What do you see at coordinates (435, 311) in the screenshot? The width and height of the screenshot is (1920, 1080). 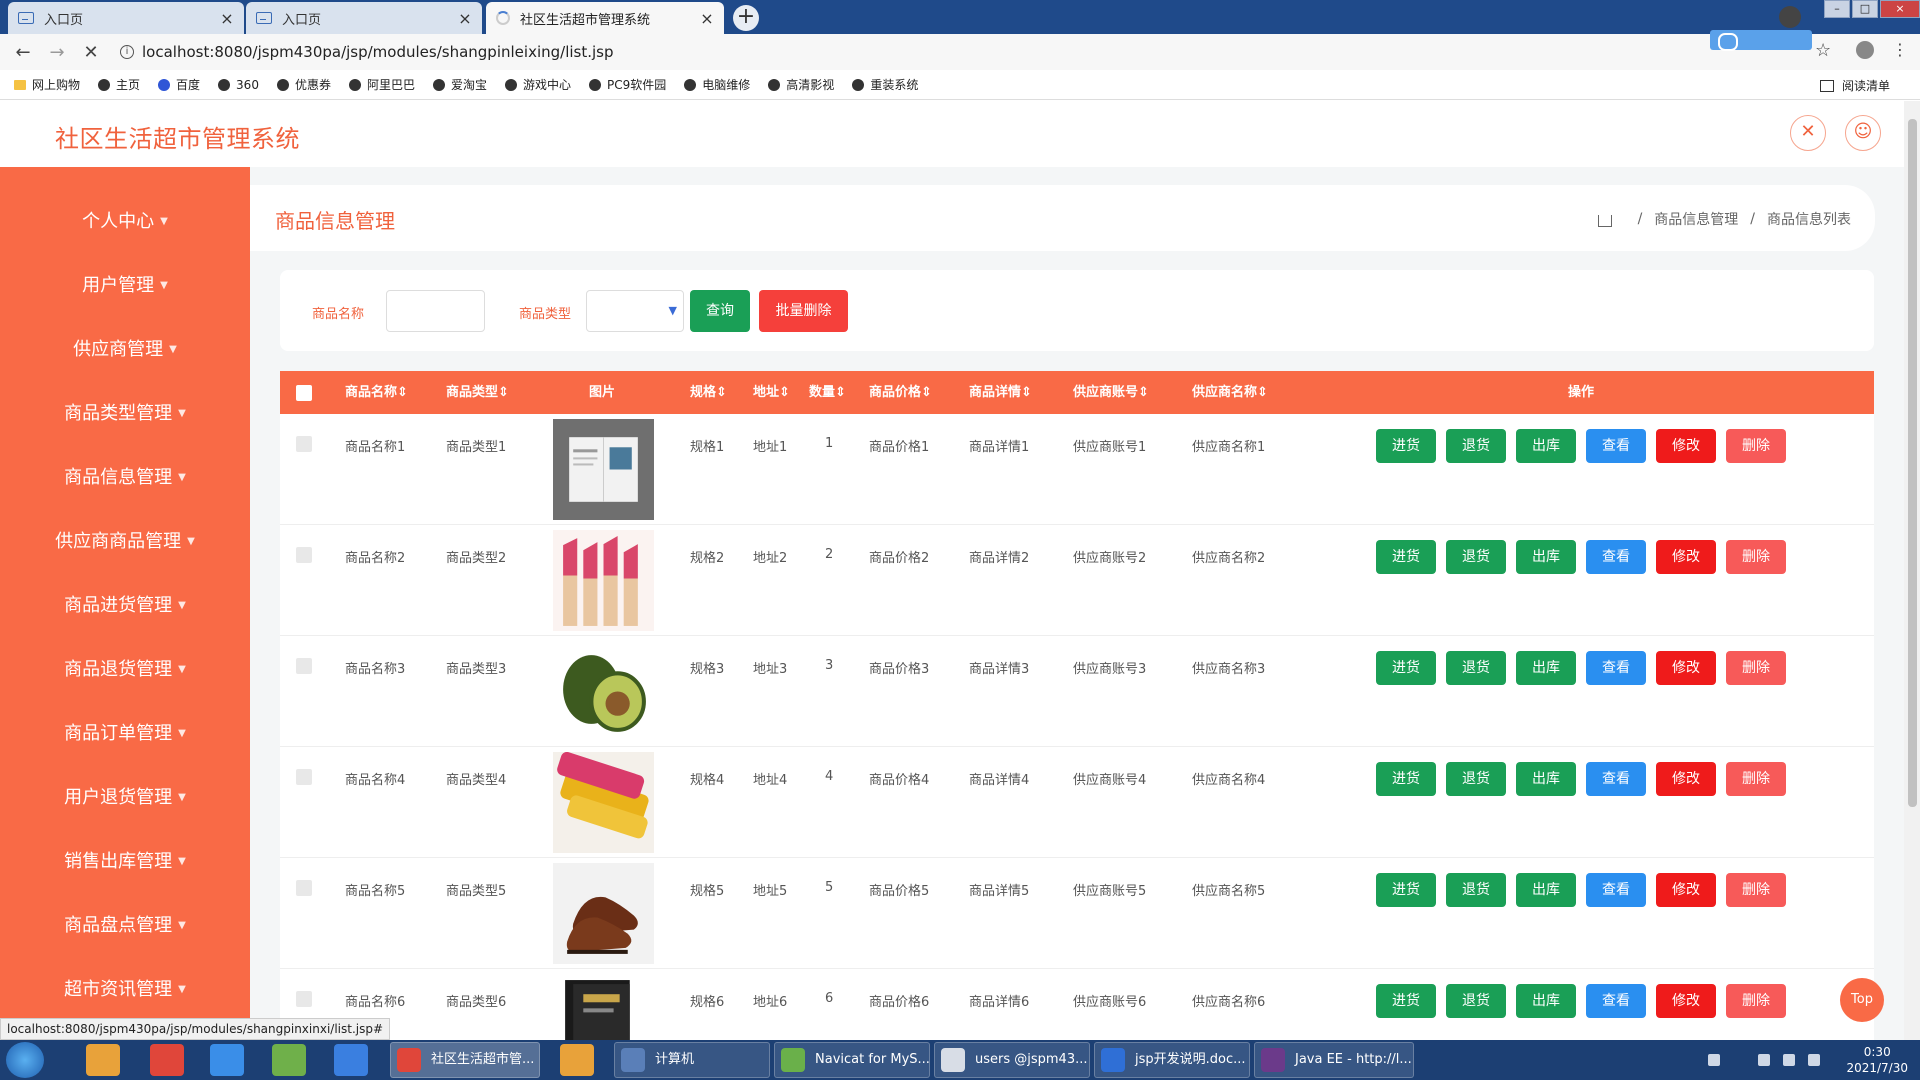 I see `product-name-input` at bounding box center [435, 311].